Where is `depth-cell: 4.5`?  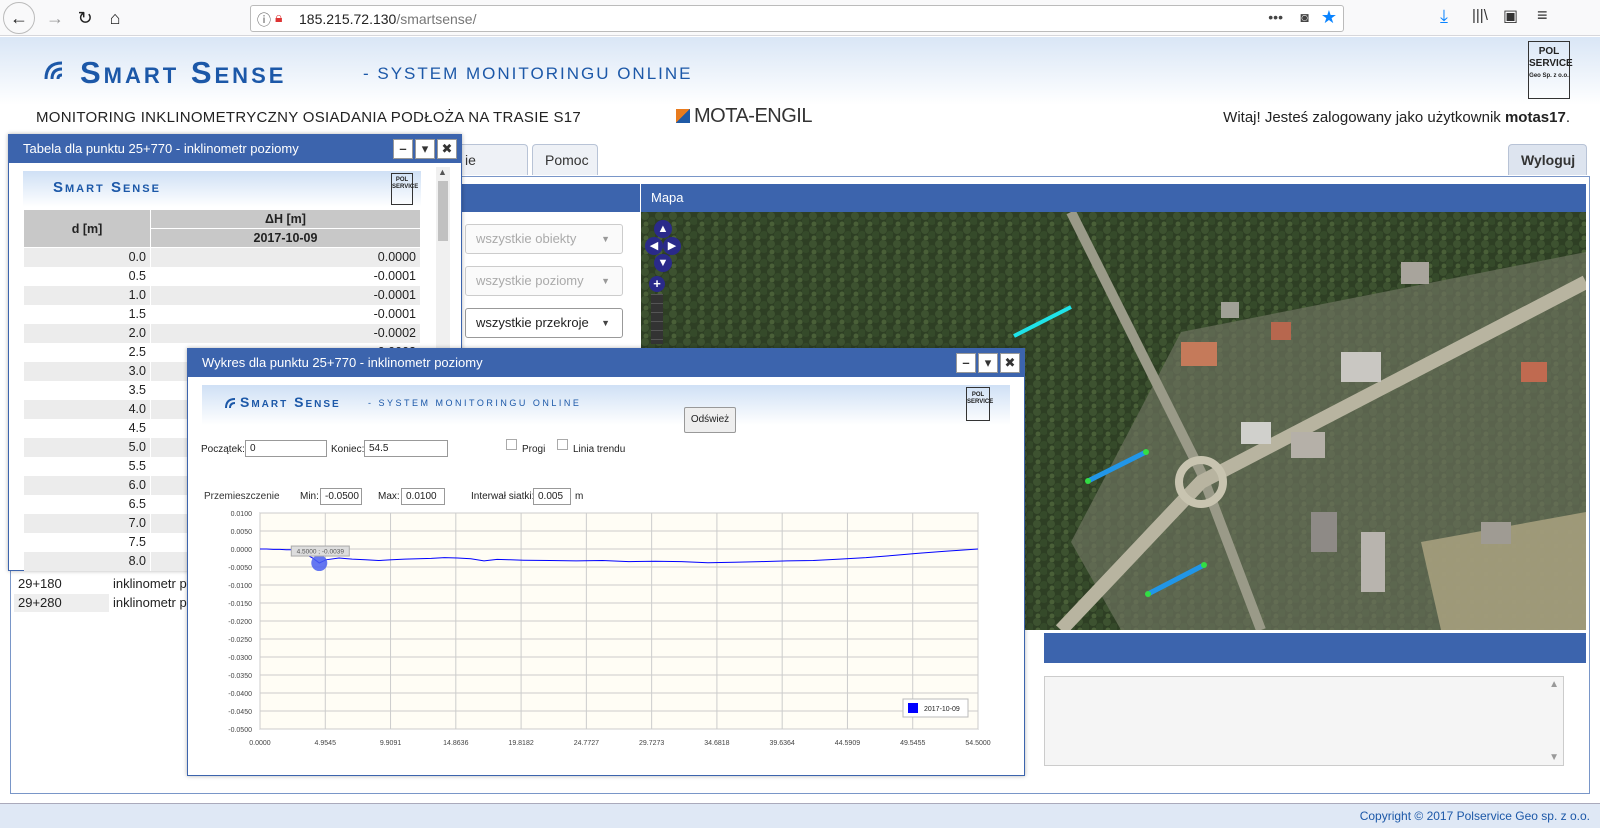 depth-cell: 4.5 is located at coordinates (87, 428).